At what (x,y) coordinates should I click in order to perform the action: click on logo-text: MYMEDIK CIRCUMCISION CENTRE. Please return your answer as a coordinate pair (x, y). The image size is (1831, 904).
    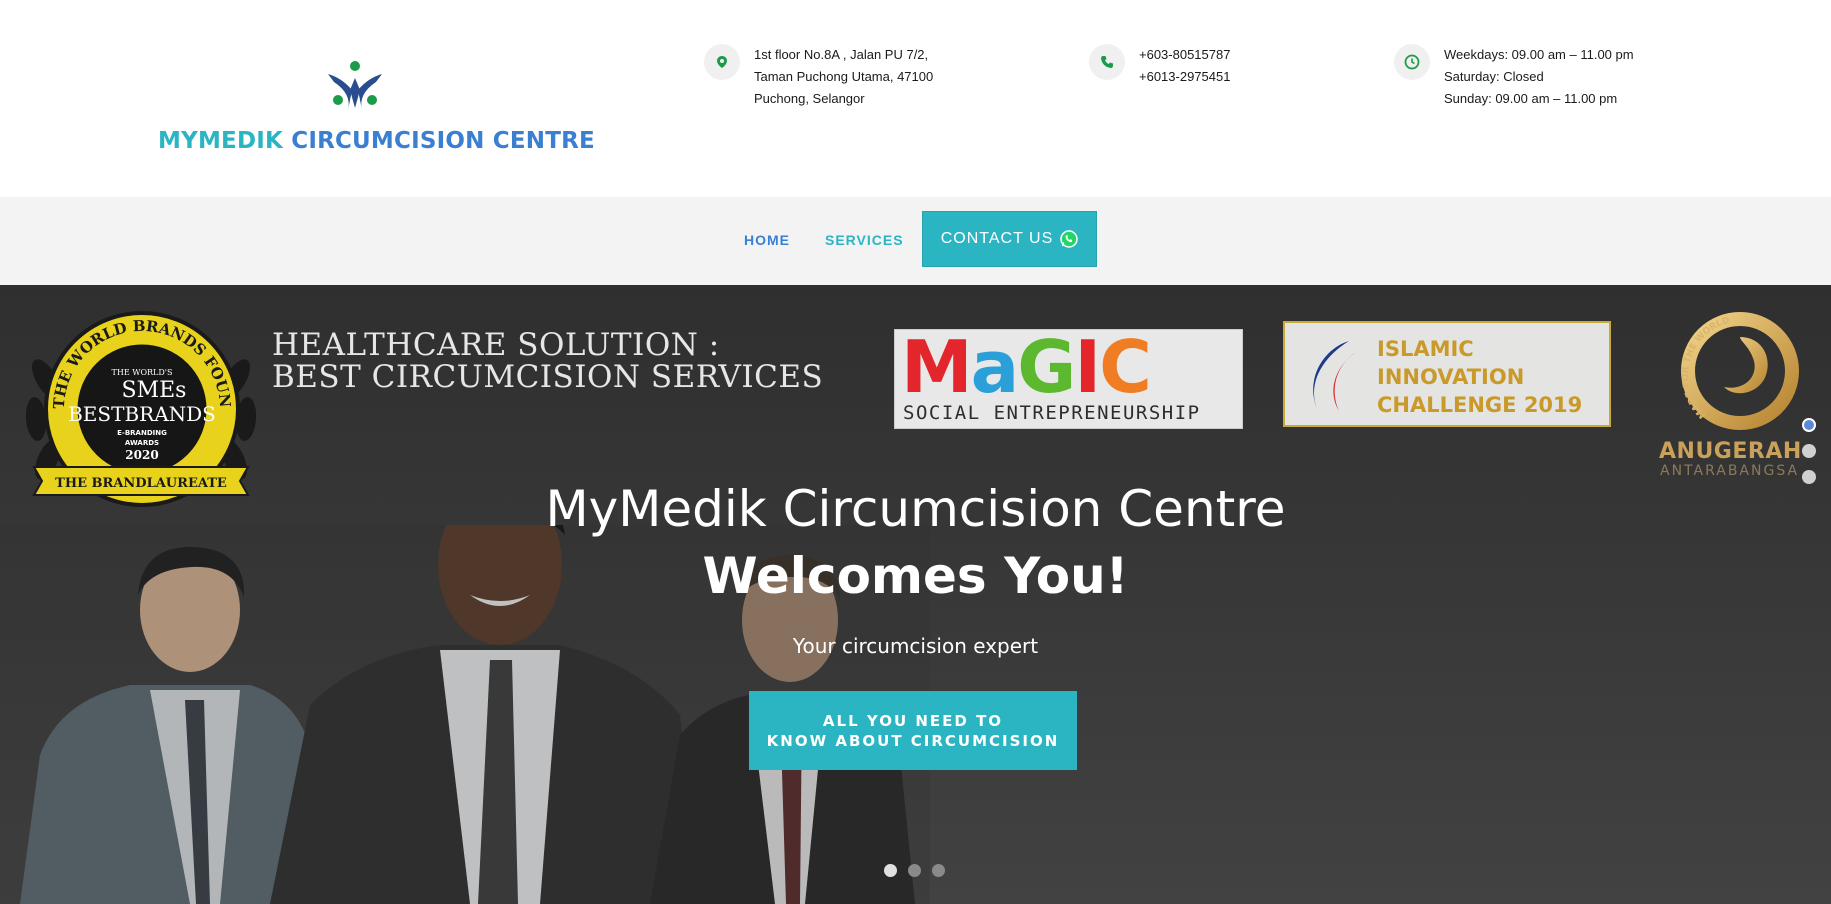
    Looking at the image, I should click on (376, 141).